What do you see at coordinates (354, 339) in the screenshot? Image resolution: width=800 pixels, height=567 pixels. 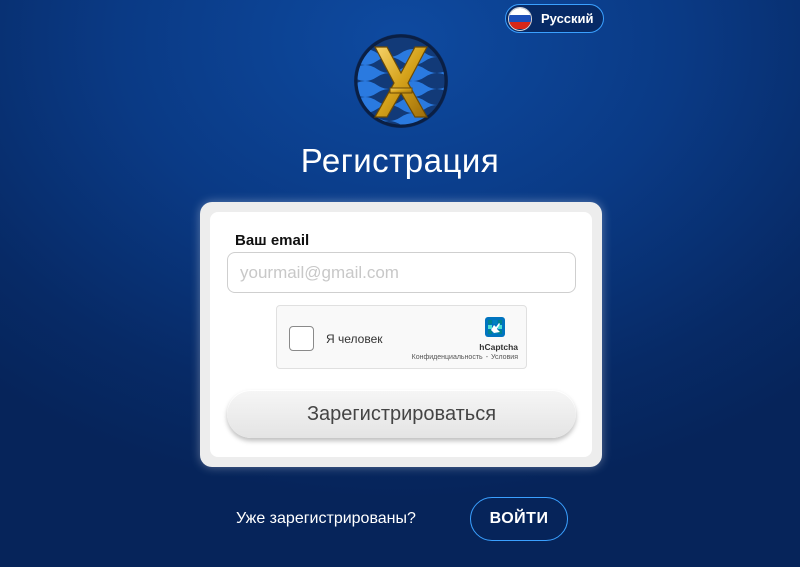 I see `captcha-label: Я человек` at bounding box center [354, 339].